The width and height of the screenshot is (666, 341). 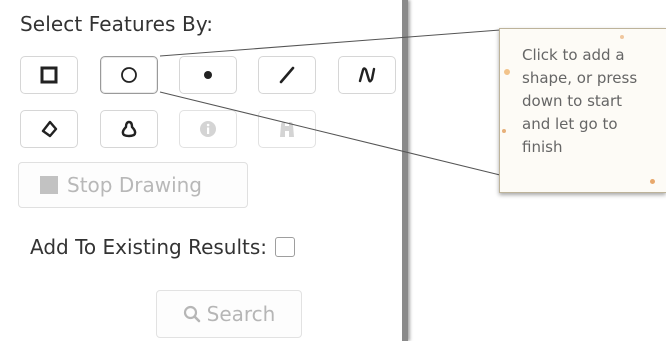 What do you see at coordinates (49, 185) in the screenshot?
I see `stop-icon` at bounding box center [49, 185].